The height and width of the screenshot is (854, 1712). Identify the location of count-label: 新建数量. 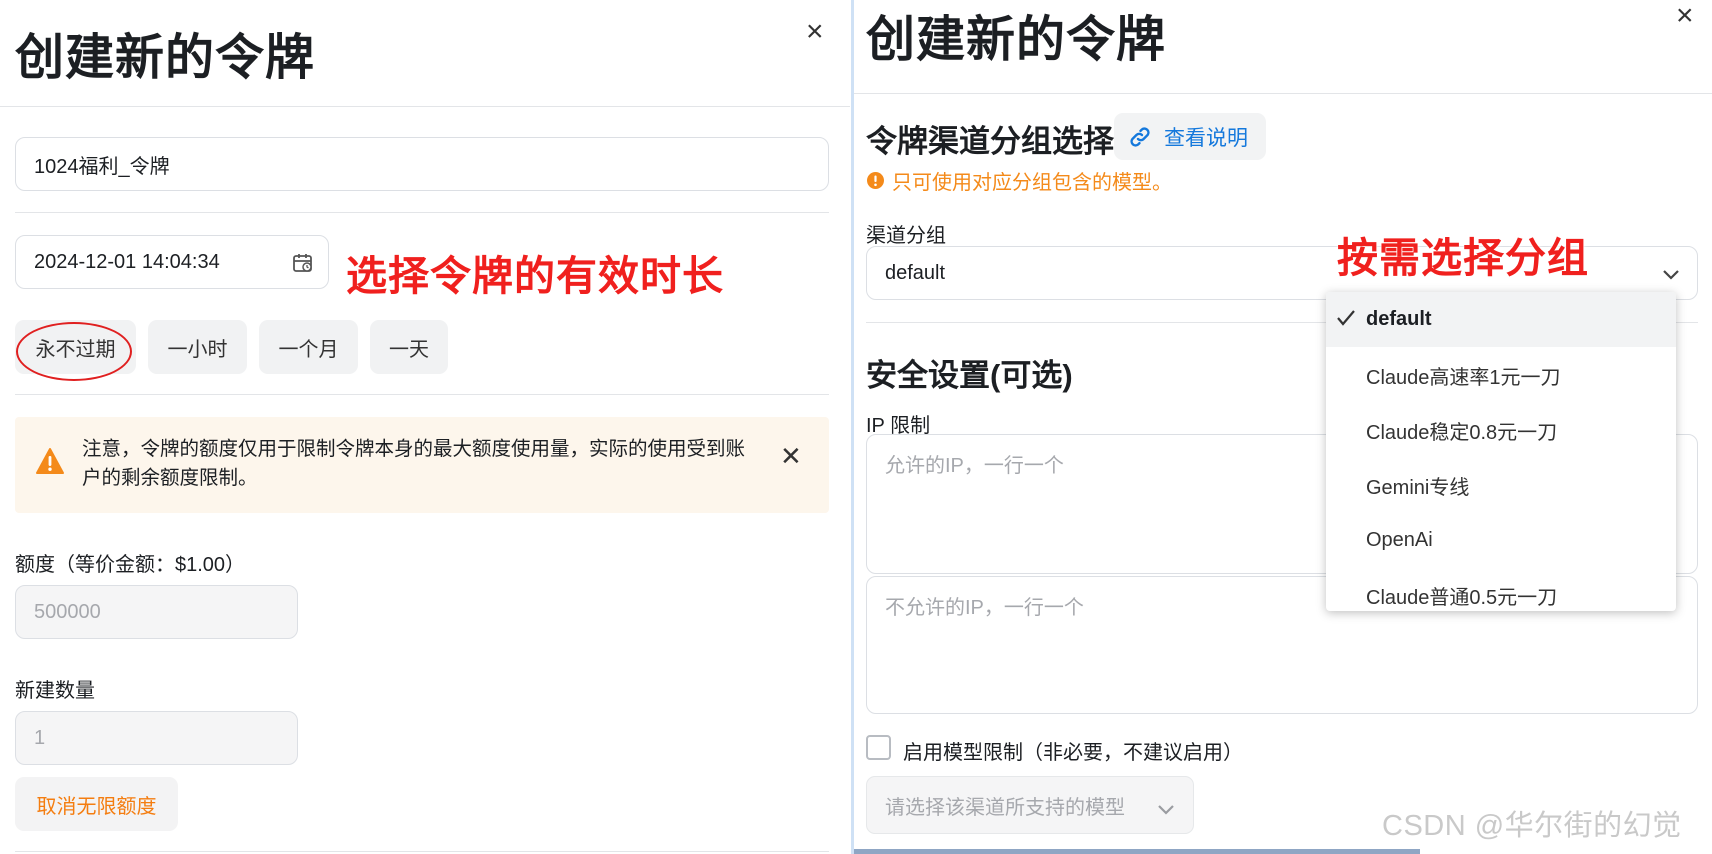
(55, 691).